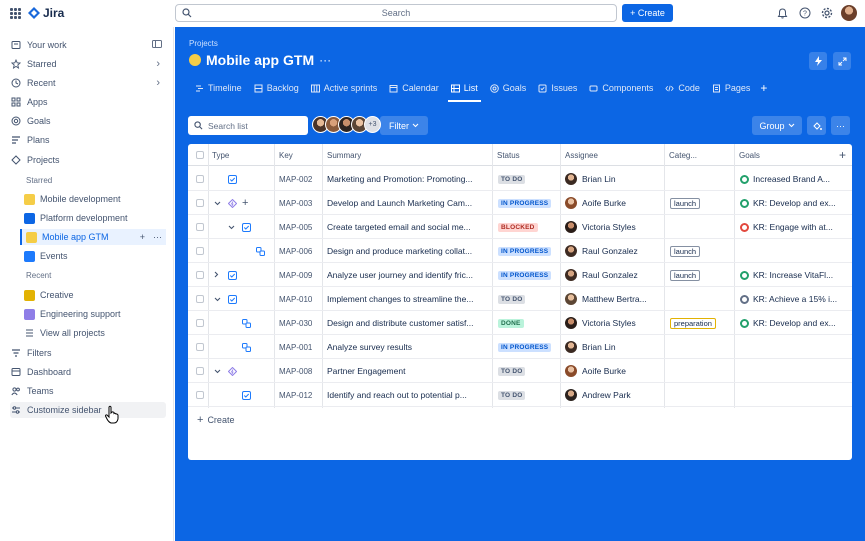 Image resolution: width=865 pixels, height=541 pixels. I want to click on add-column-button: +, so click(842, 155).